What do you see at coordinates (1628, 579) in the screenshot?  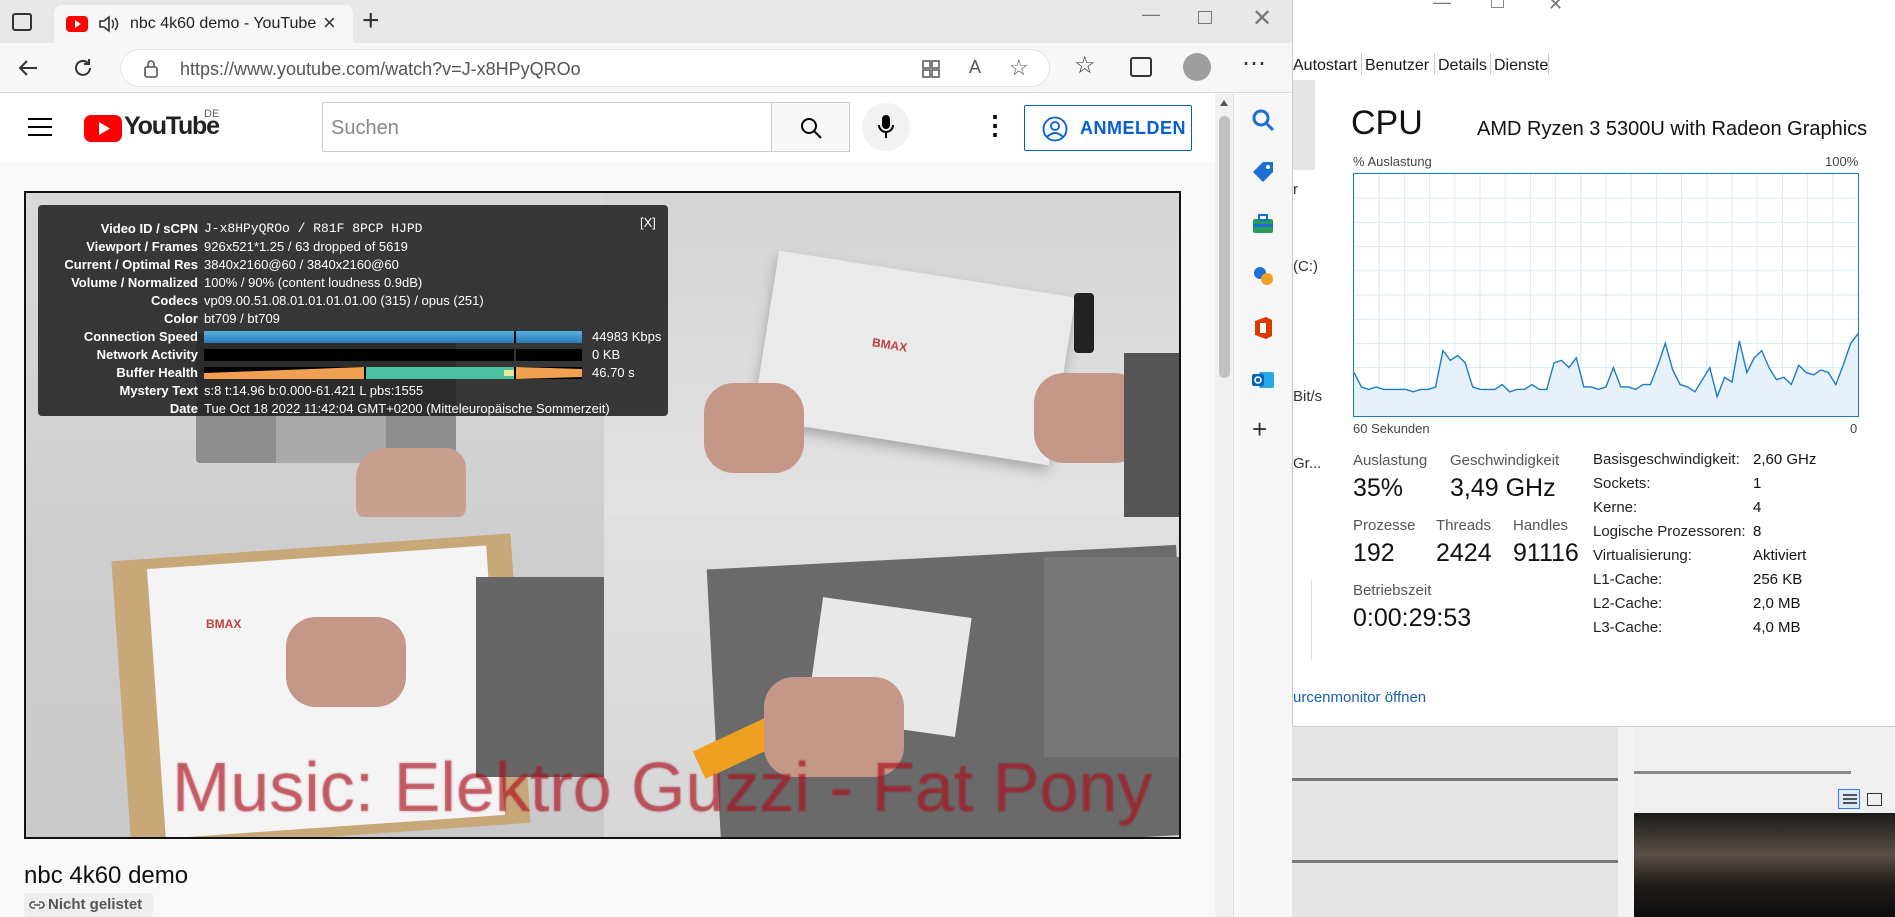 I see `detail-label: L1-Cache:` at bounding box center [1628, 579].